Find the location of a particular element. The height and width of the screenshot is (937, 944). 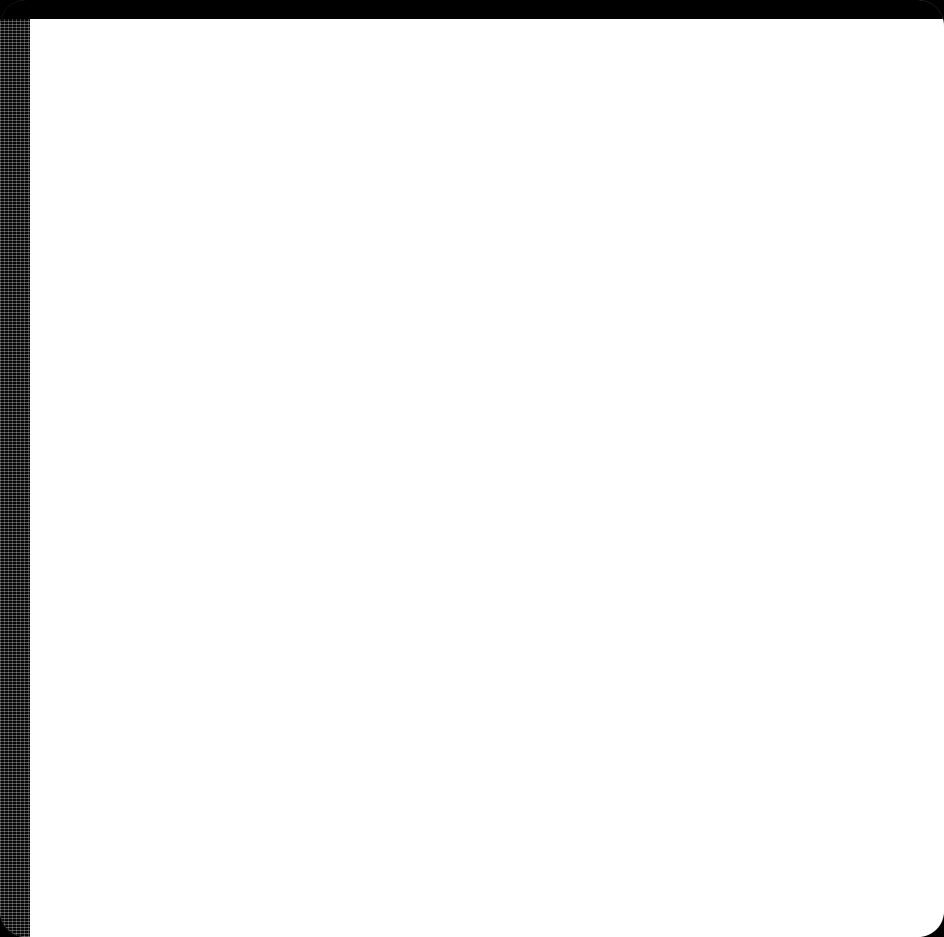

device-frame-left-edge is located at coordinates (15, 468).